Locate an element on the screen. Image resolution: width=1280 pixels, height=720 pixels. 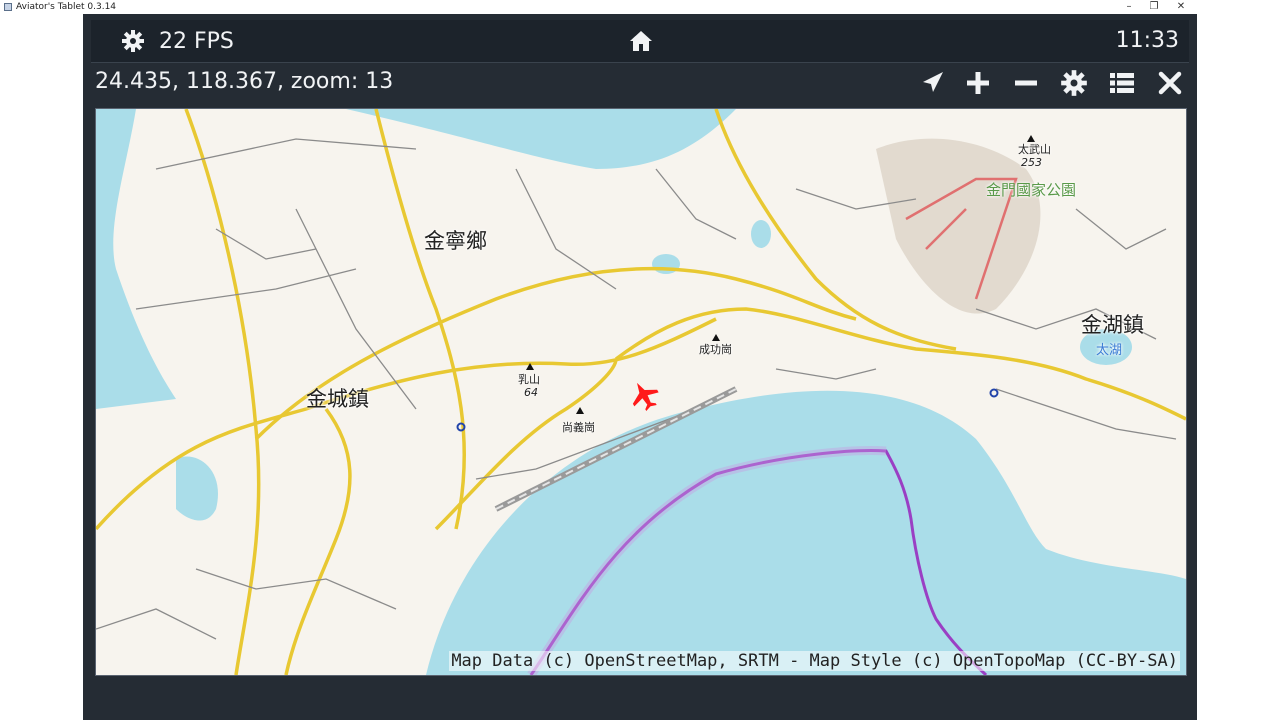
zoom-in-icon is located at coordinates (978, 83).